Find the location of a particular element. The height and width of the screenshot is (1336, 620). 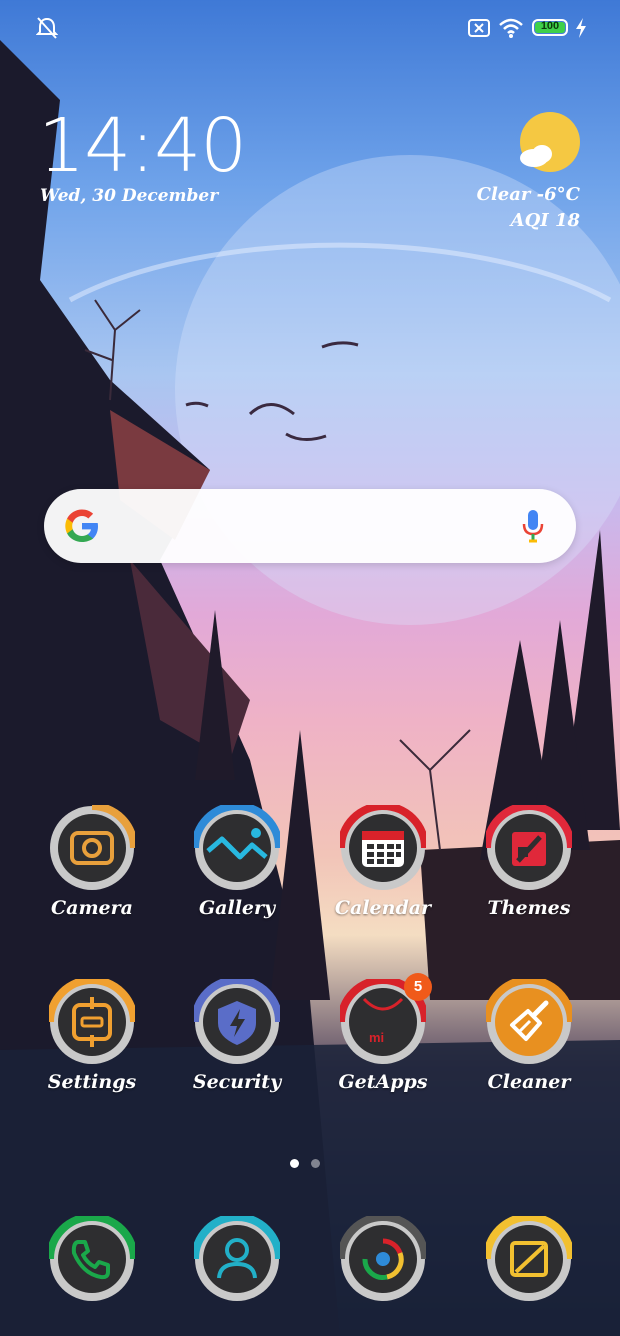

svg-text: mi is located at coordinates (376, 1037).